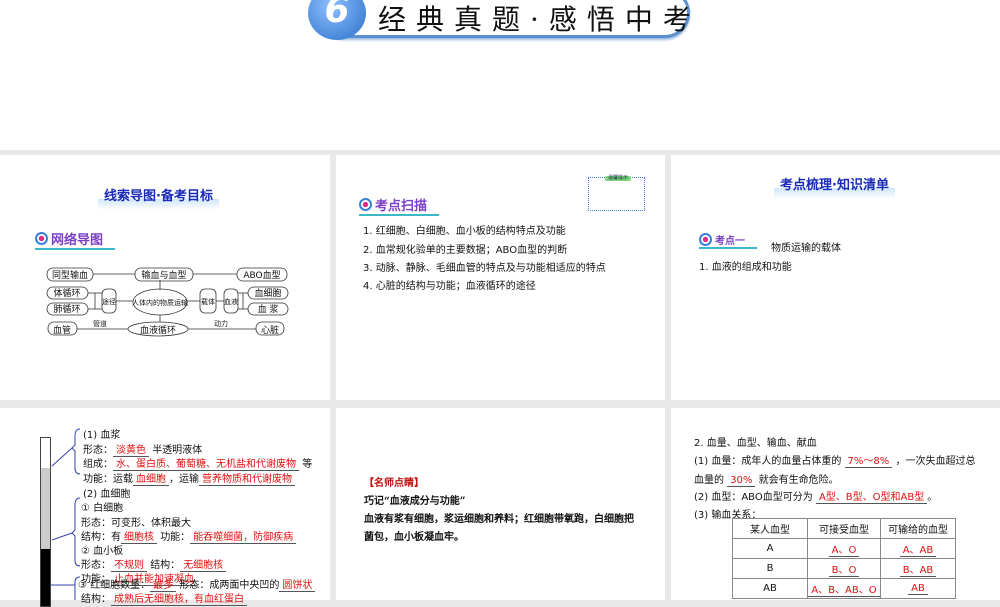 The height and width of the screenshot is (607, 1000). What do you see at coordinates (221, 323) in the screenshot?
I see `edge-label-right: 动力` at bounding box center [221, 323].